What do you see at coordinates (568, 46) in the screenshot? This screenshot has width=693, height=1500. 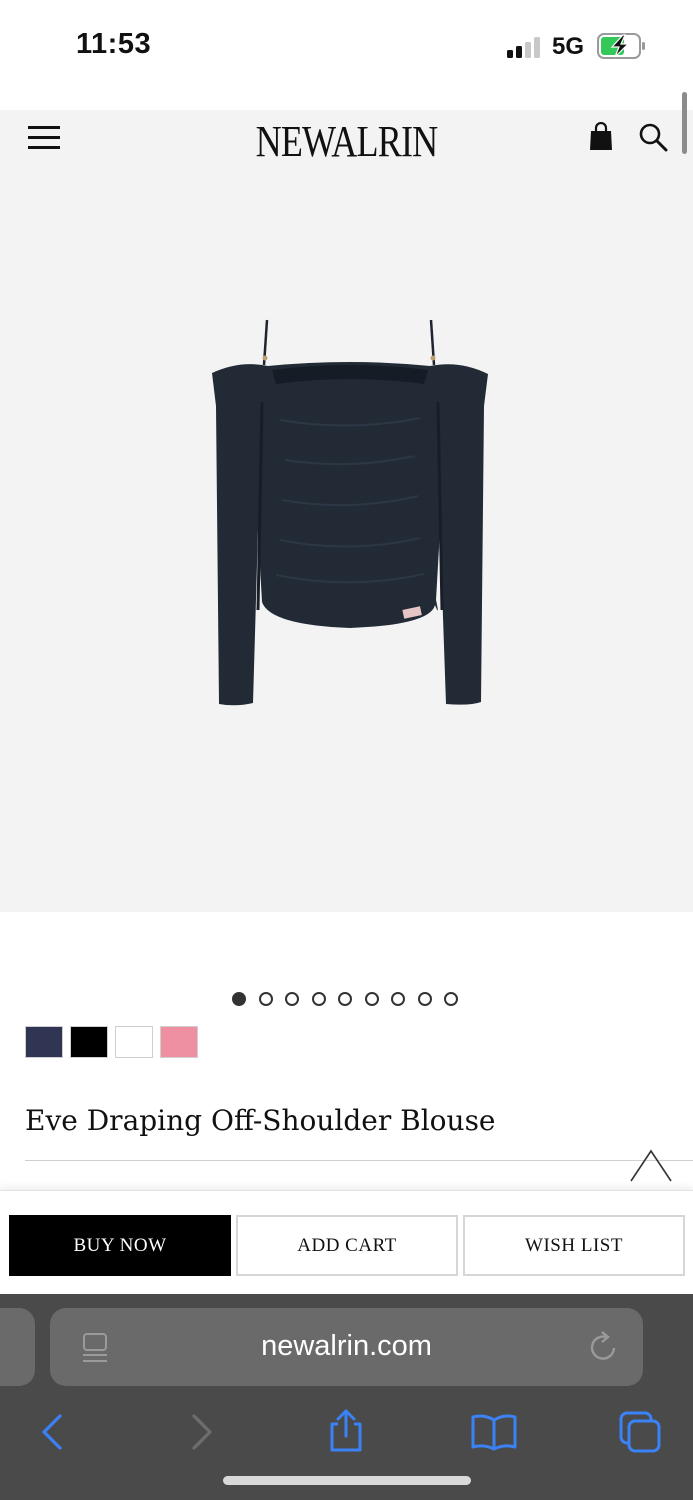 I see `network-type: 5G` at bounding box center [568, 46].